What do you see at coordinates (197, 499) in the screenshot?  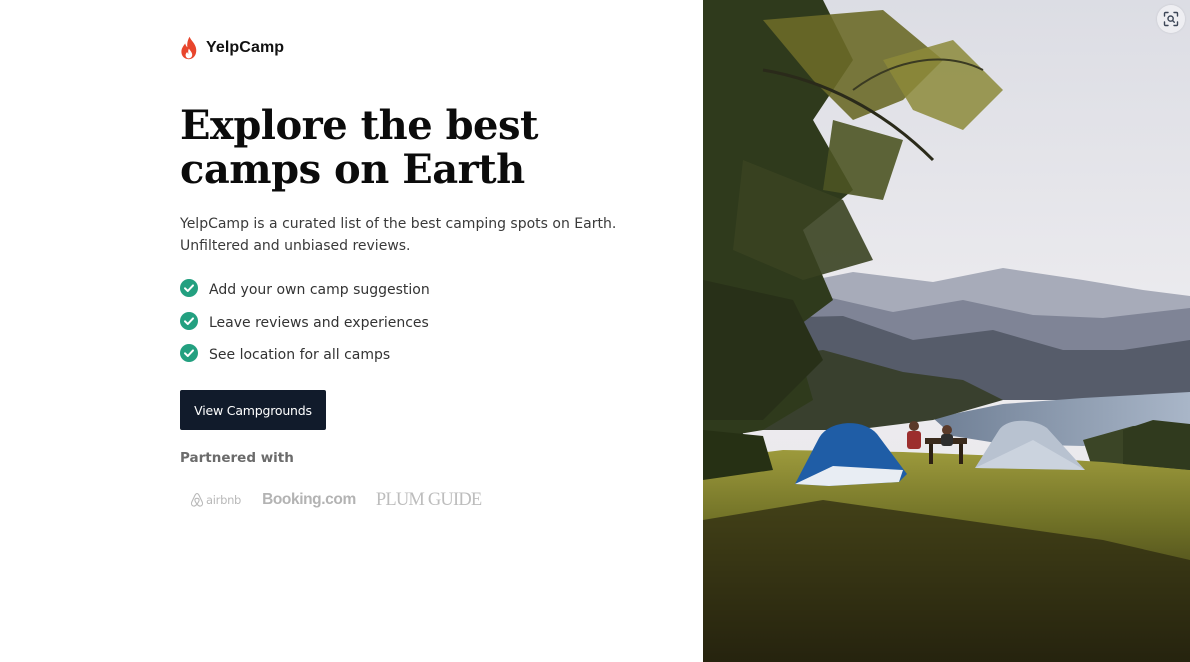 I see `airbnb-icon` at bounding box center [197, 499].